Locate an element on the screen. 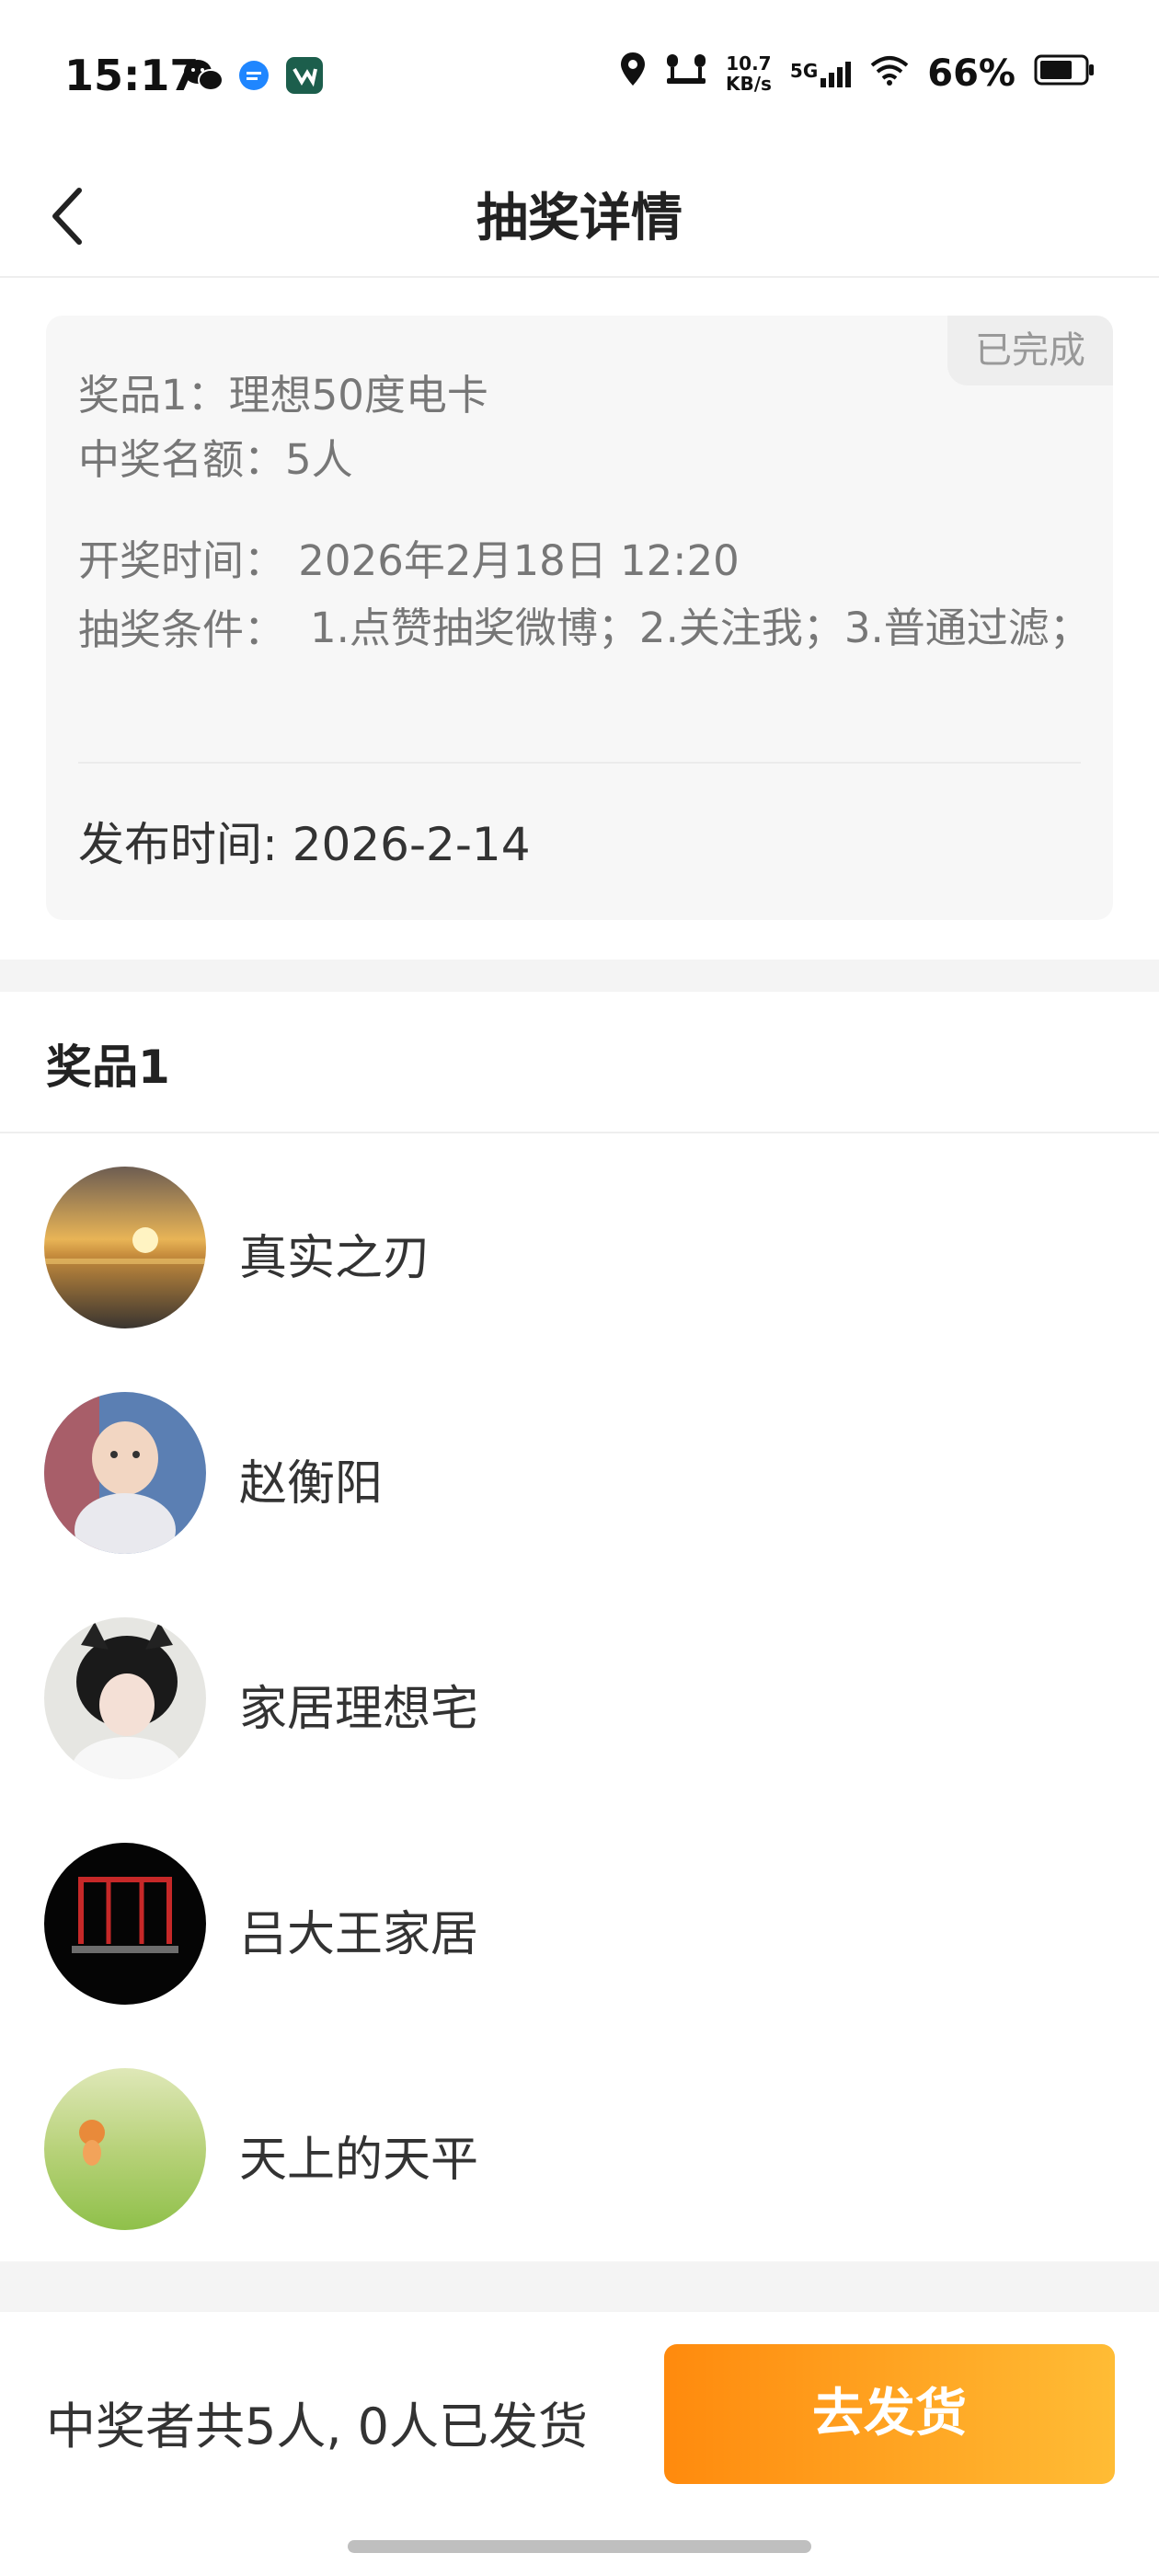 This screenshot has width=1159, height=2576. winner-item: 真实之刃 is located at coordinates (579, 1241).